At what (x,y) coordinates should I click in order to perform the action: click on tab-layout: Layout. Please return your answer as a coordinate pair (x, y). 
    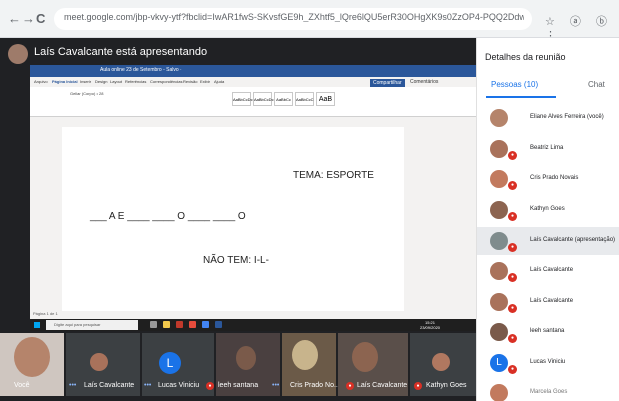
    Looking at the image, I should click on (116, 81).